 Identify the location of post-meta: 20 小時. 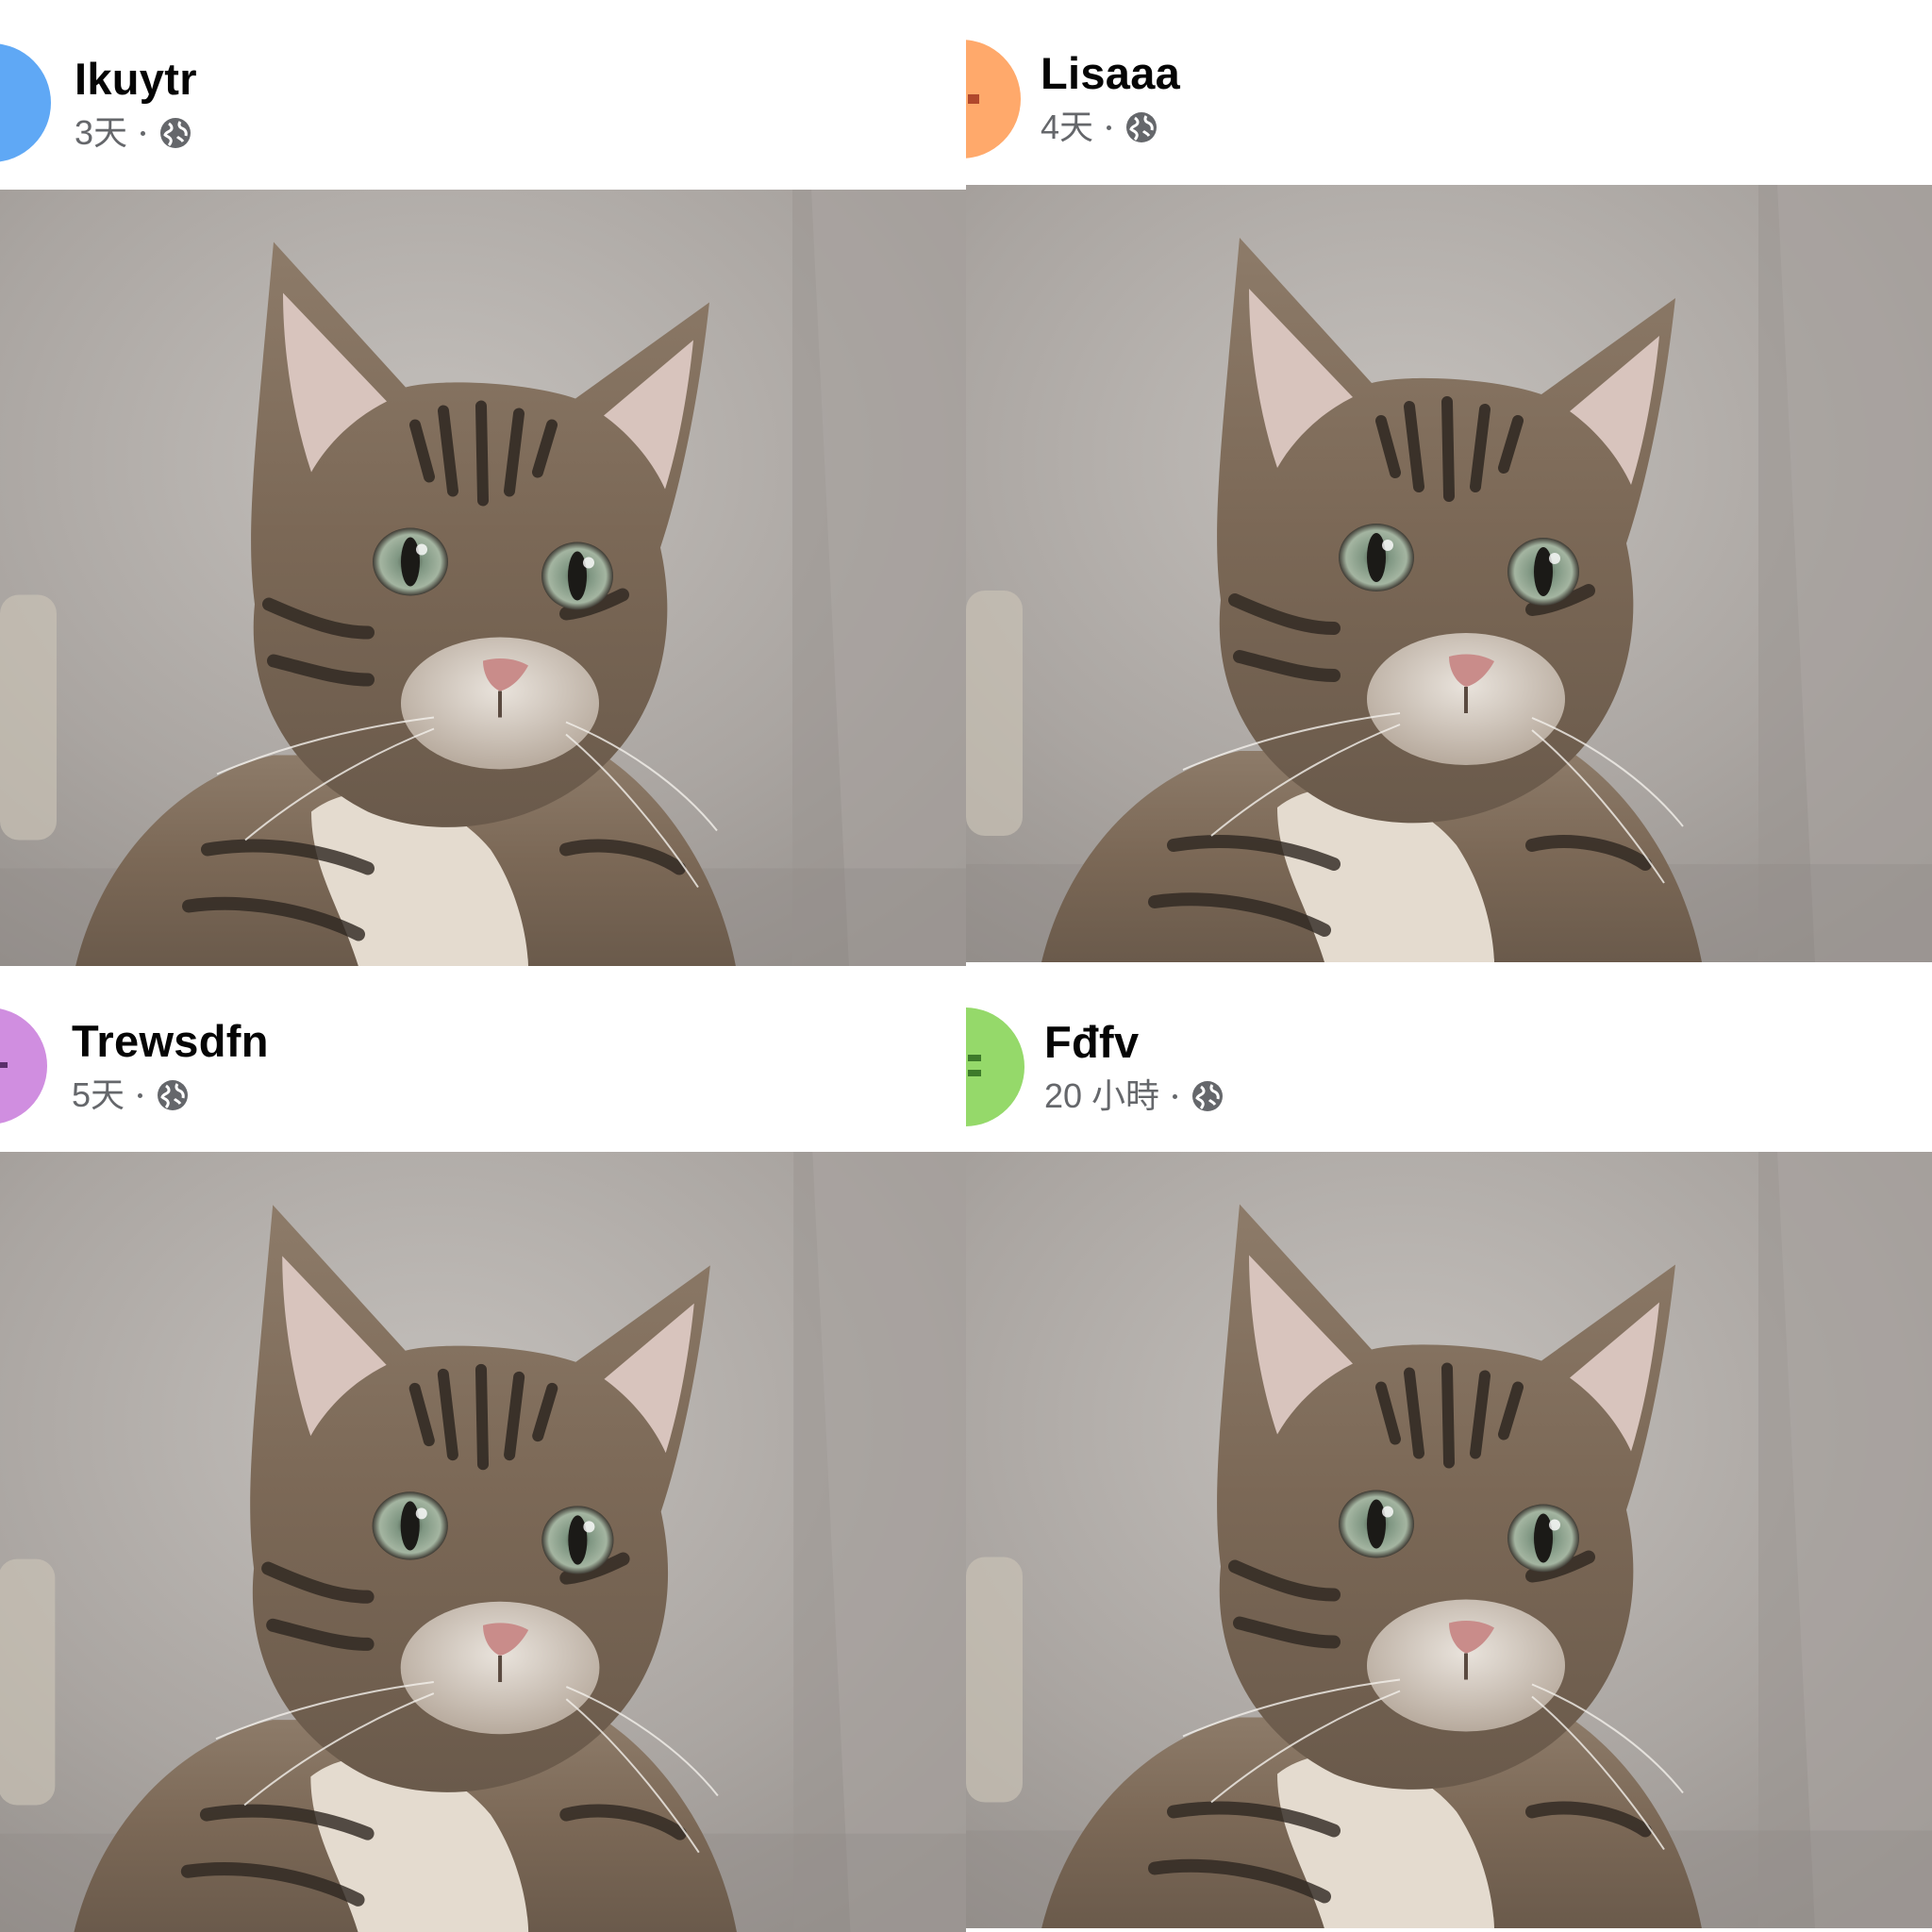
(1134, 1096).